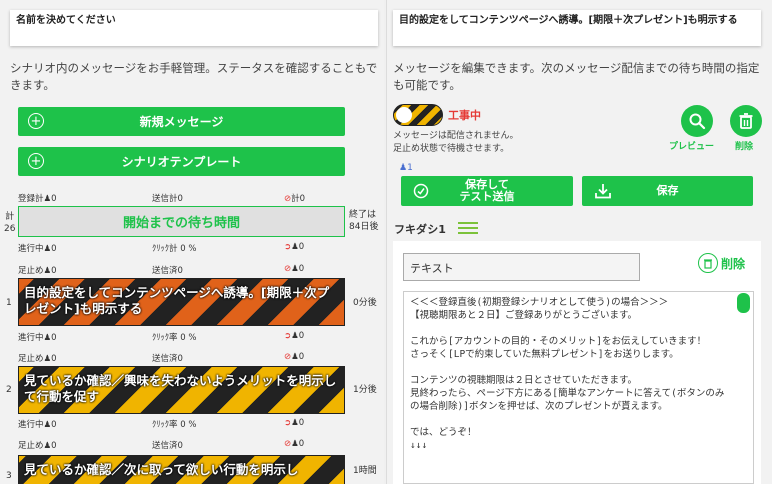 The width and height of the screenshot is (772, 484). What do you see at coordinates (365, 390) in the screenshot?
I see `message-delay: 1分後` at bounding box center [365, 390].